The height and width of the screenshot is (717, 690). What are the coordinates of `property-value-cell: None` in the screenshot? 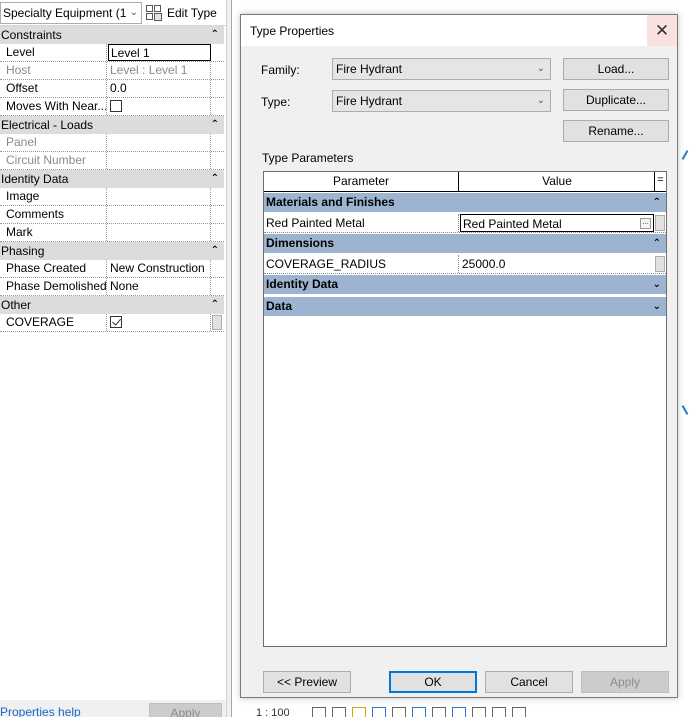 It's located at (159, 286).